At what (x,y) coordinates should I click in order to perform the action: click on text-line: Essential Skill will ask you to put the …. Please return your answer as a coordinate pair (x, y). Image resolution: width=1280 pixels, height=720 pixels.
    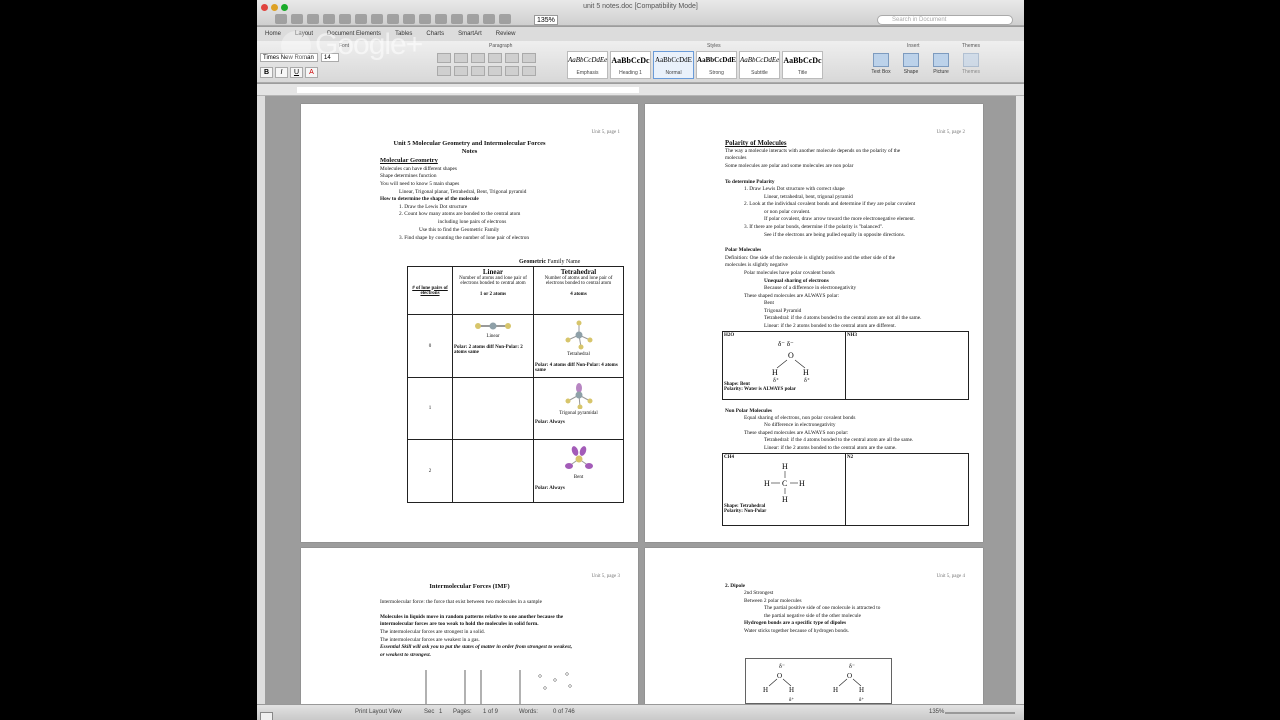
    Looking at the image, I should click on (476, 647).